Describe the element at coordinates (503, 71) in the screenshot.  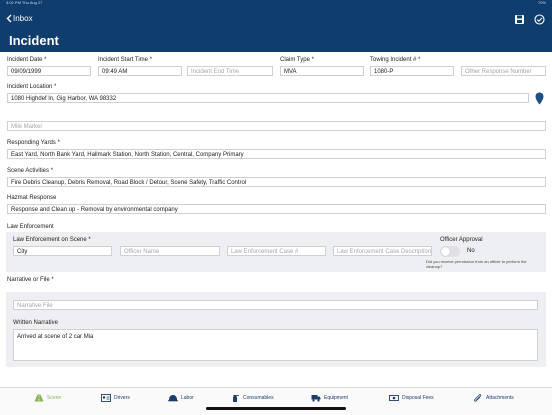
I see `other-response-number-field: Other Response Number` at that location.